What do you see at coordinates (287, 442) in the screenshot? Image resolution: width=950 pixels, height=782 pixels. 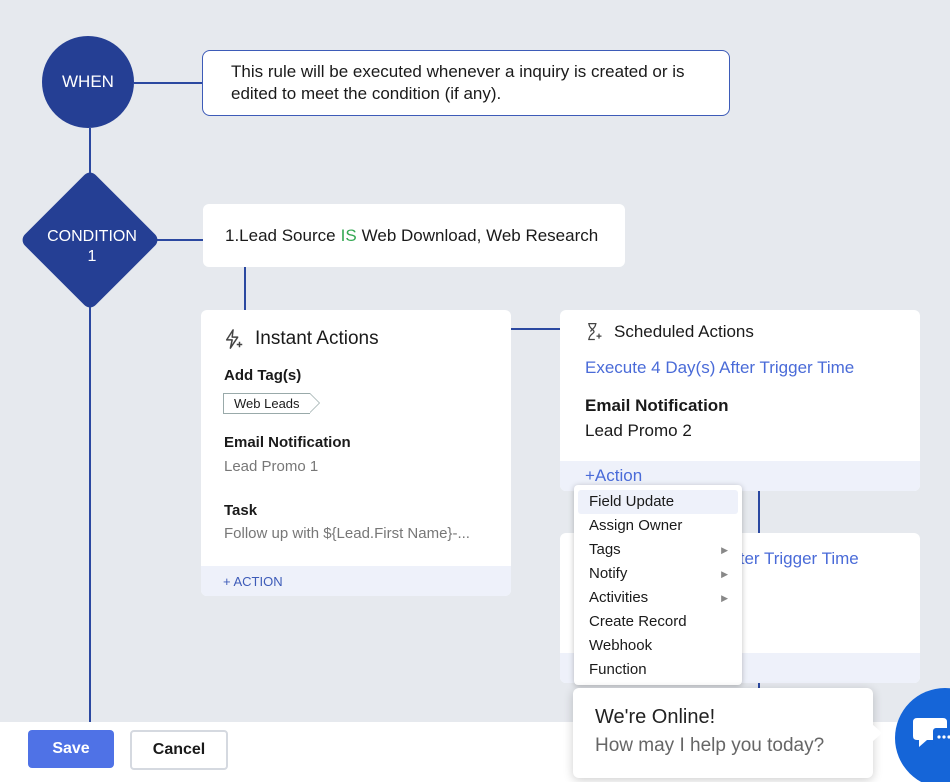 I see `instant-email-label: Email Notification` at bounding box center [287, 442].